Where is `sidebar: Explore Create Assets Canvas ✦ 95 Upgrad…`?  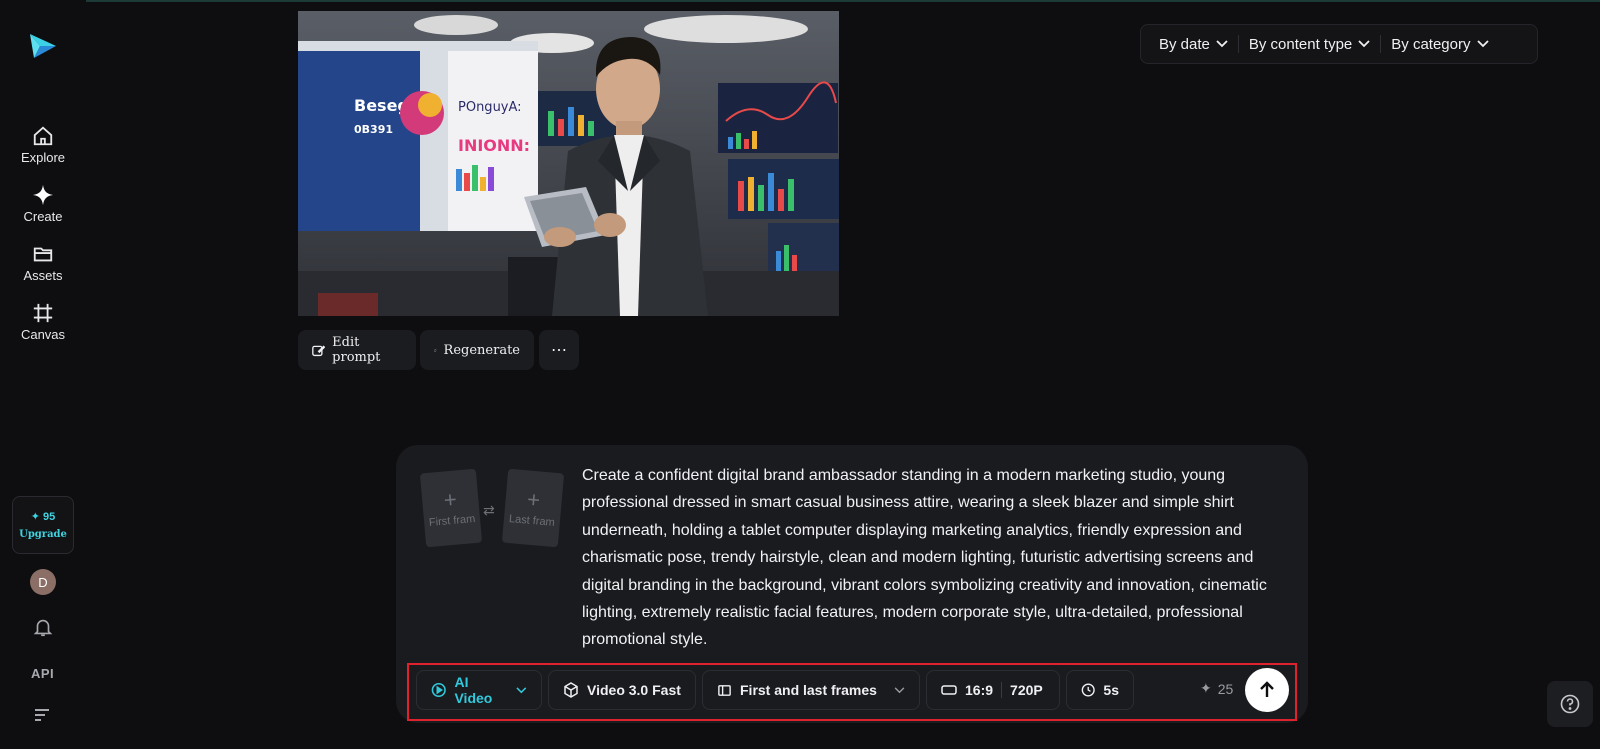 sidebar: Explore Create Assets Canvas ✦ 95 Upgrad… is located at coordinates (43, 374).